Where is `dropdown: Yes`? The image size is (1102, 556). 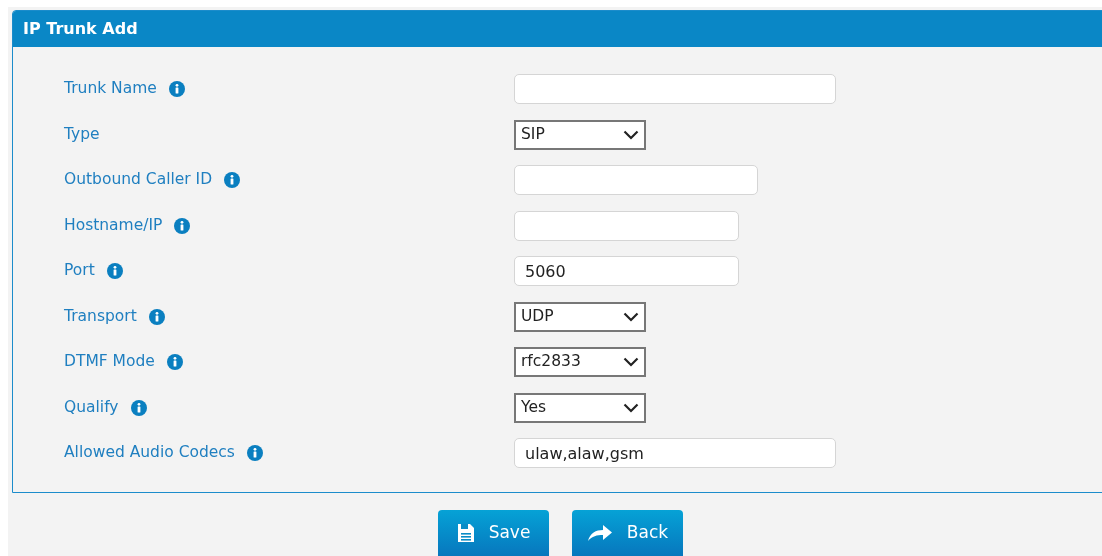 dropdown: Yes is located at coordinates (580, 407).